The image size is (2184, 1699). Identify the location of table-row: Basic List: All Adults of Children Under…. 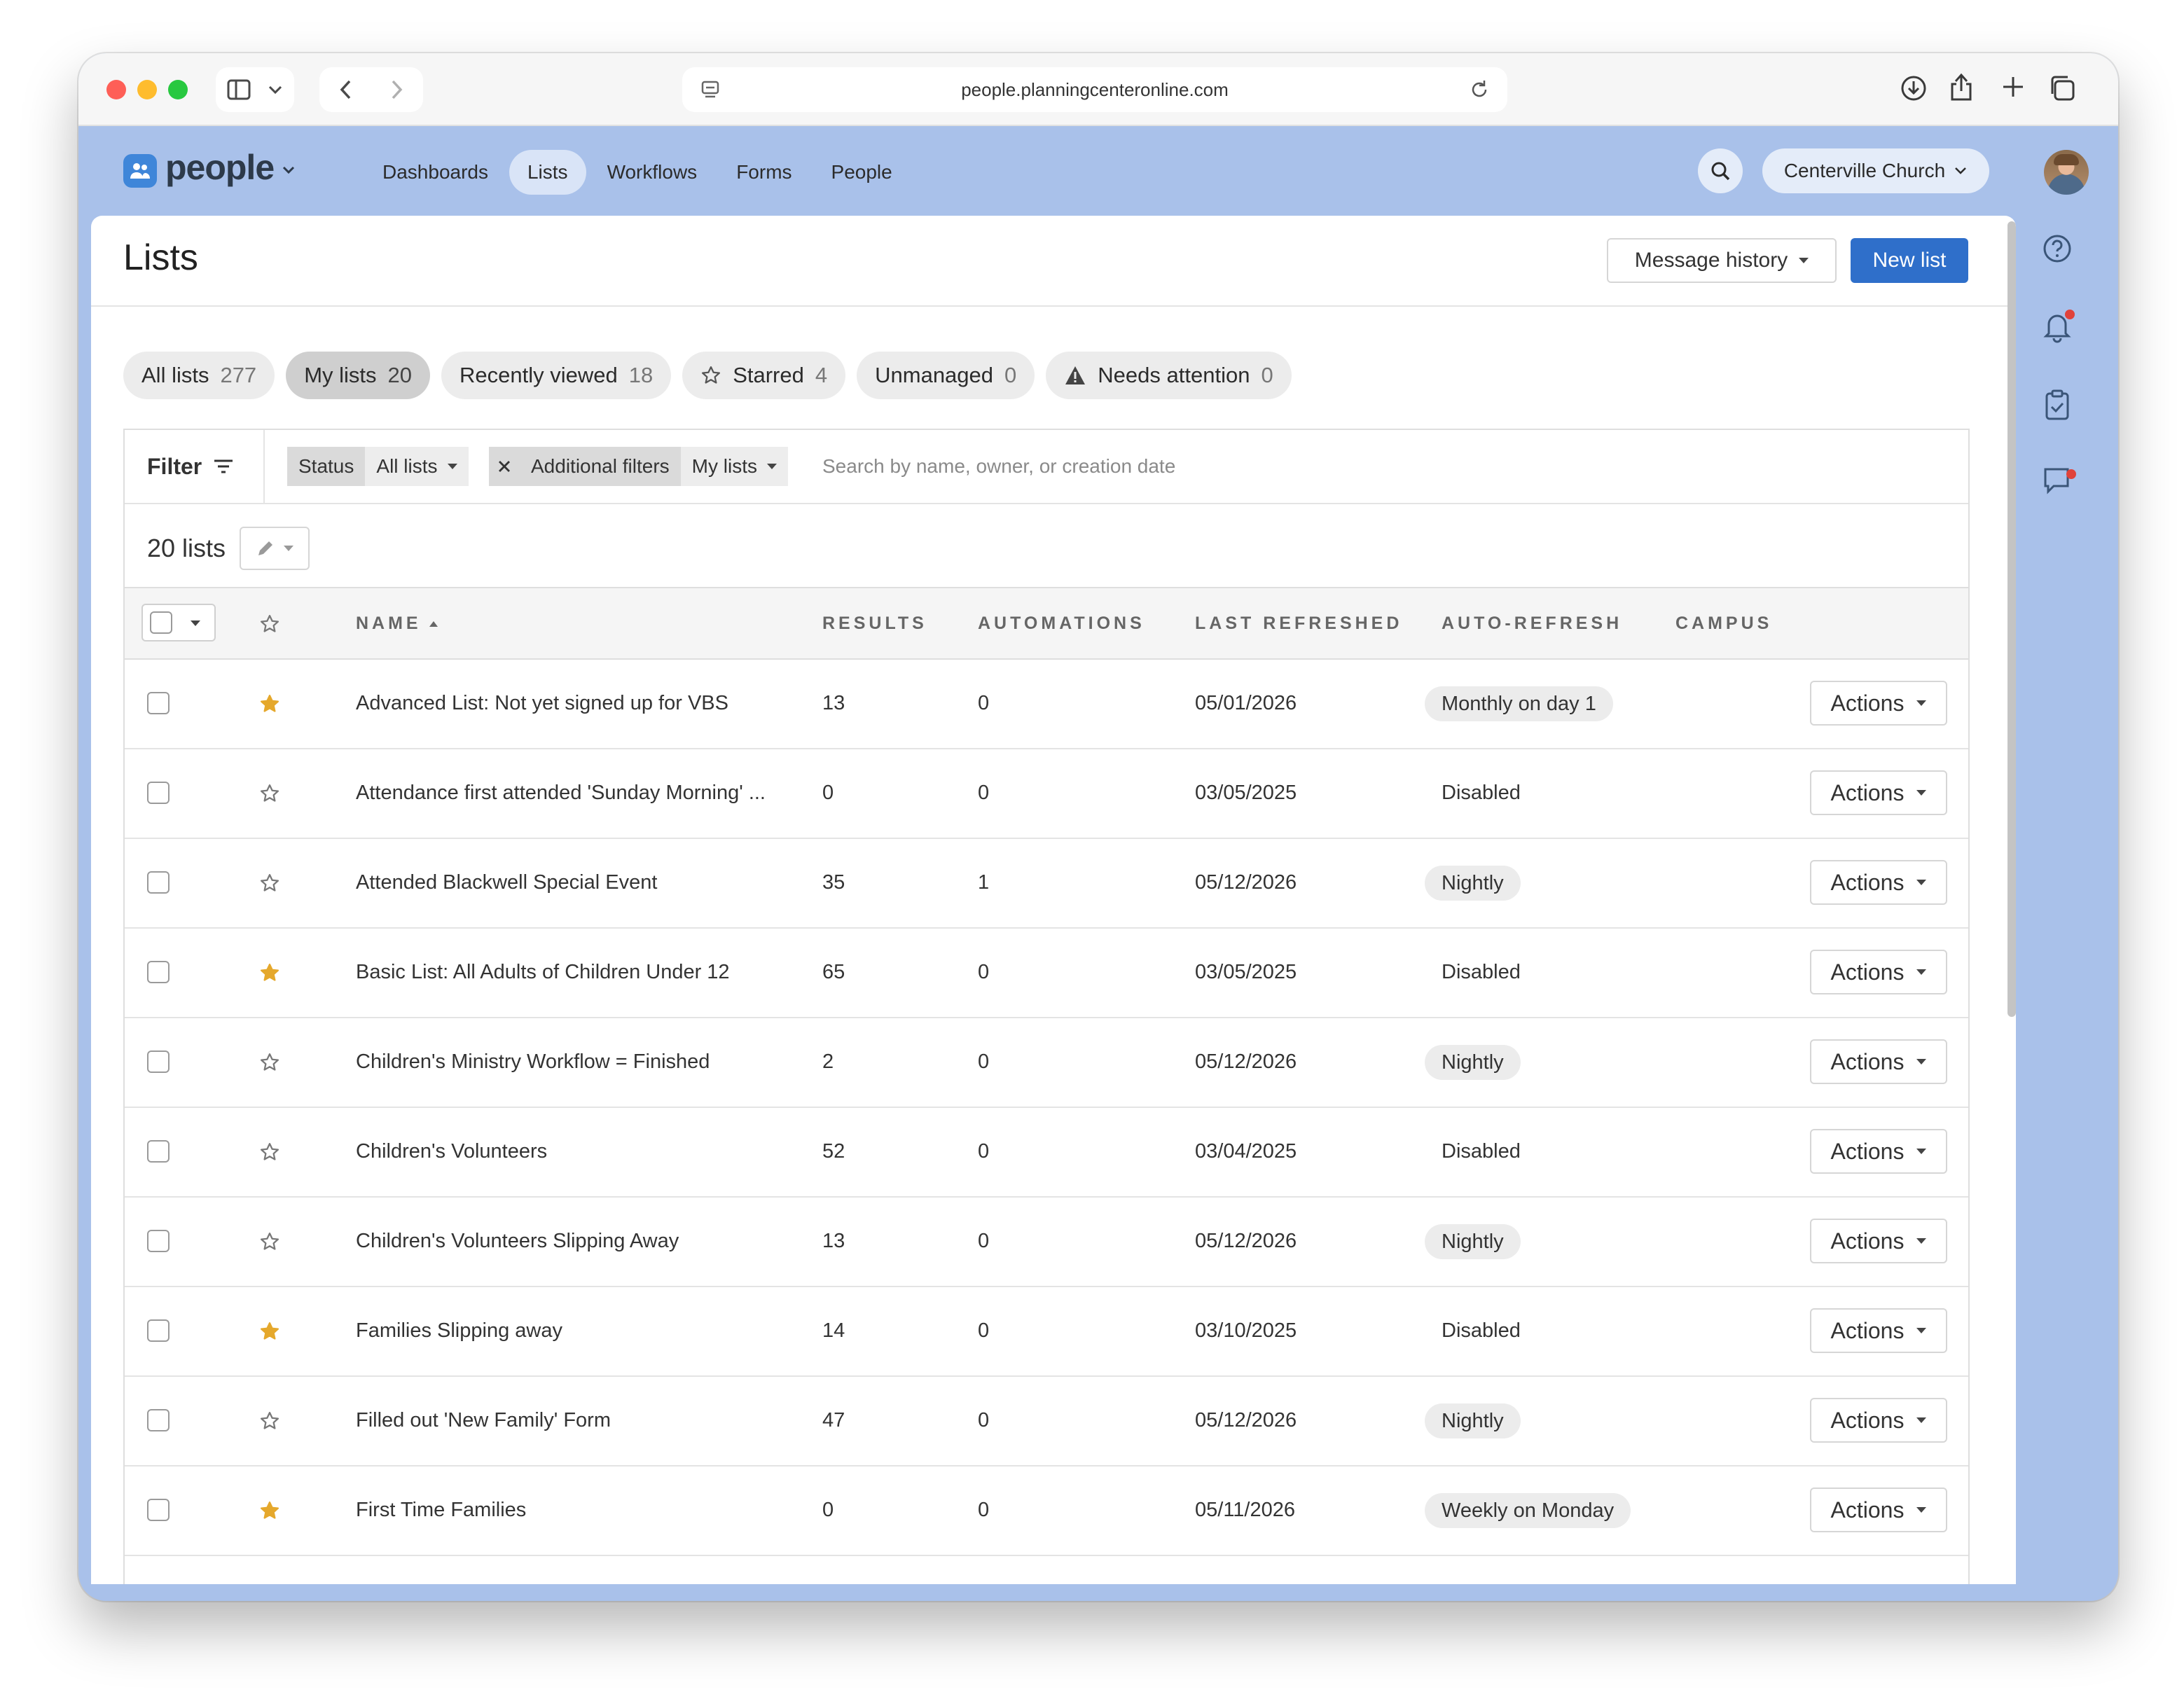
(1046, 973).